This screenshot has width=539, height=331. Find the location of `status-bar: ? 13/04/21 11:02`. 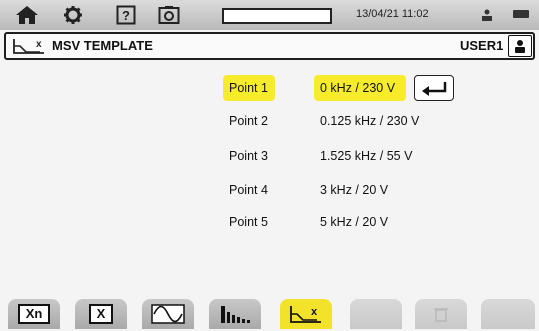

status-bar: ? 13/04/21 11:02 is located at coordinates (269, 15).